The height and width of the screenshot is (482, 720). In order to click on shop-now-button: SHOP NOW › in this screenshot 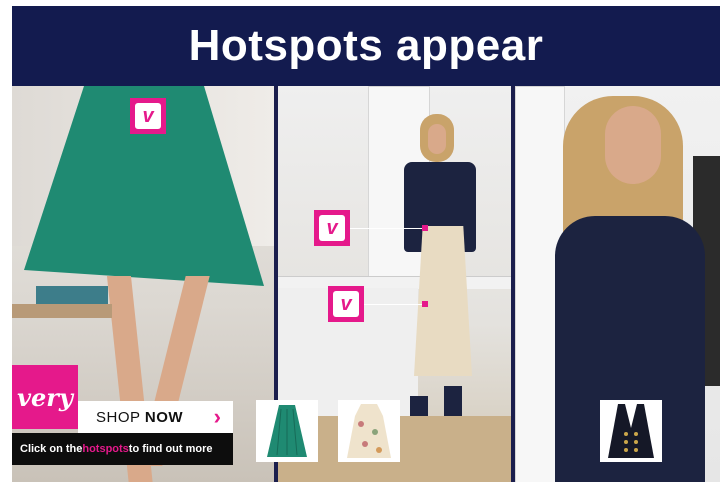, I will do `click(155, 417)`.